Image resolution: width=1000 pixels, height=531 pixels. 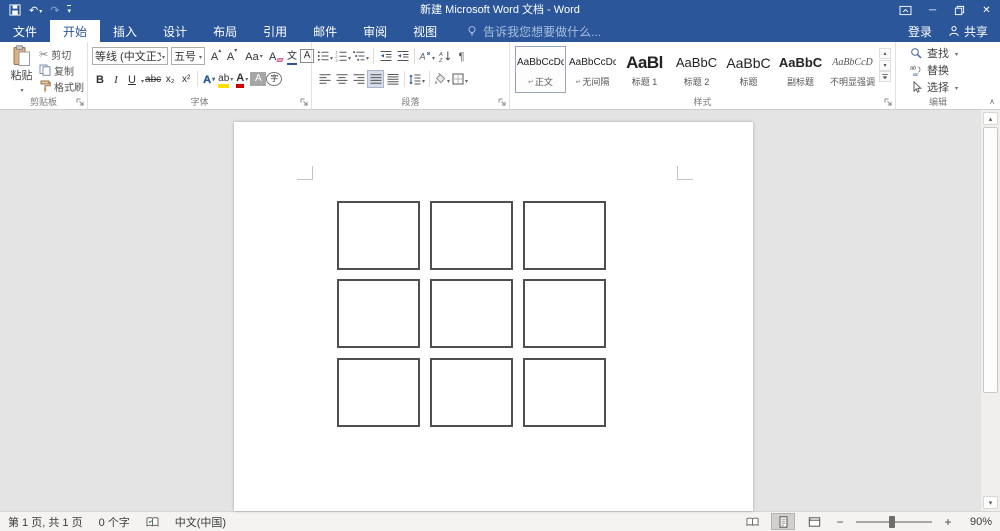 What do you see at coordinates (209, 79) in the screenshot?
I see `text-effects-button: A` at bounding box center [209, 79].